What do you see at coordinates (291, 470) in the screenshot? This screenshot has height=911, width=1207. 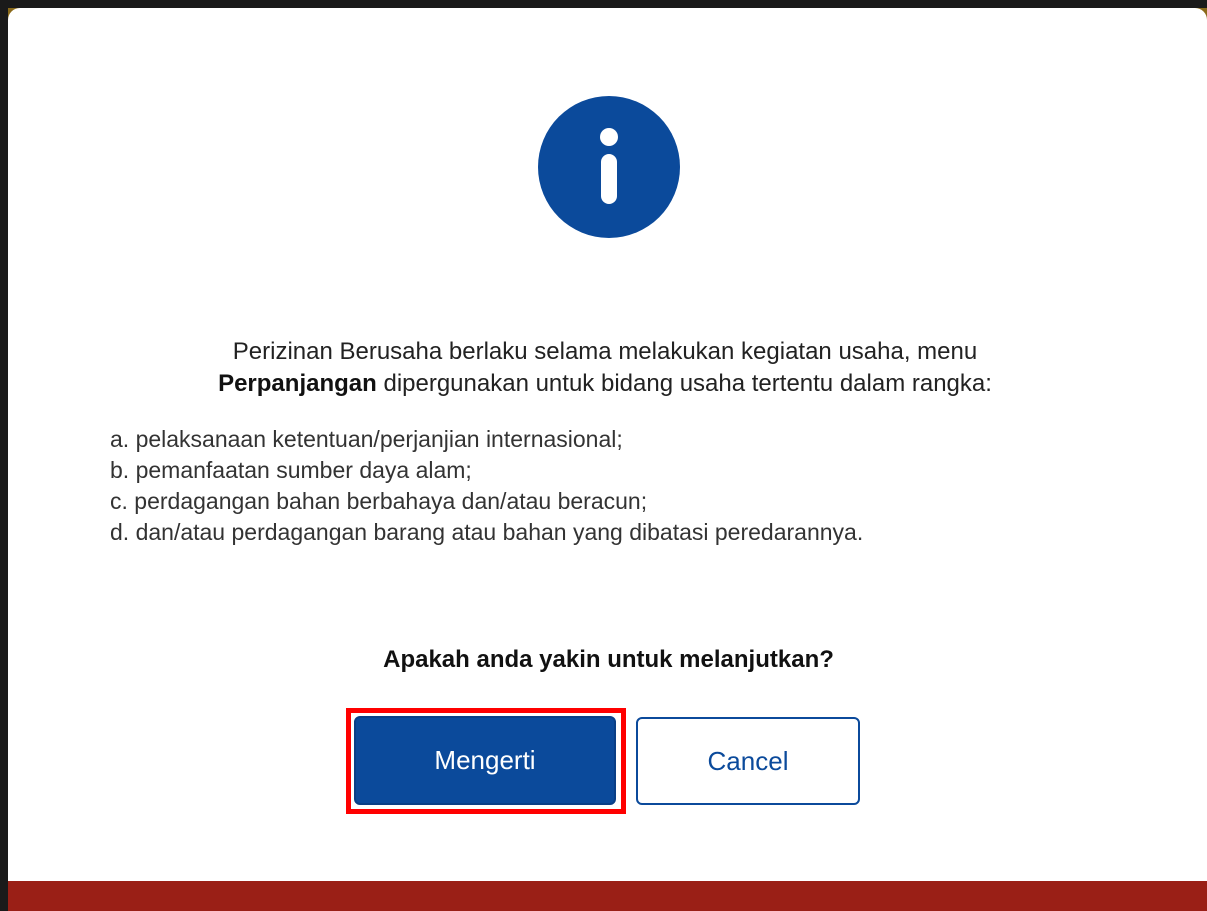 I see `list-item: b. pemanfaatan sumber daya alam;` at bounding box center [291, 470].